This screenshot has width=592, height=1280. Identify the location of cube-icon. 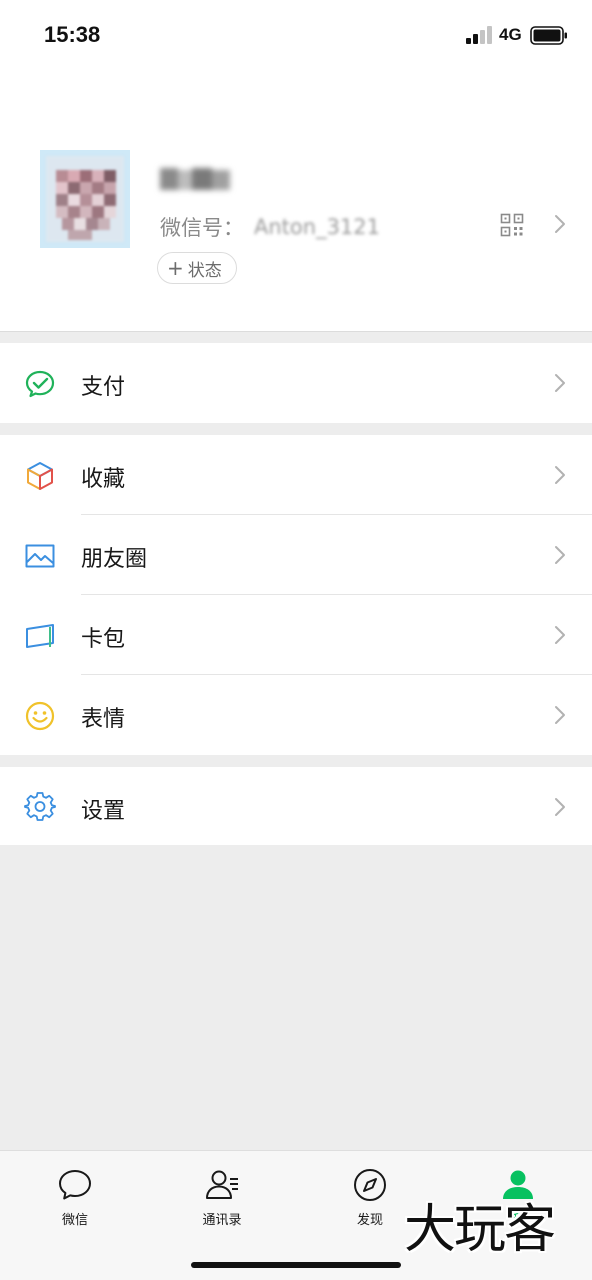
(40, 476).